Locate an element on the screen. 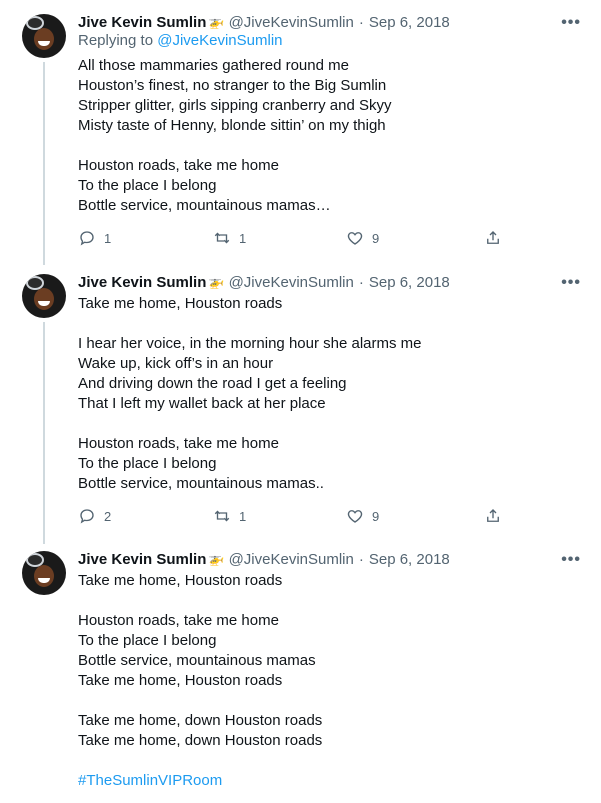 This screenshot has height=803, width=601. tweet-text-line: Bottle service, mountainous mamas.. is located at coordinates (201, 483).